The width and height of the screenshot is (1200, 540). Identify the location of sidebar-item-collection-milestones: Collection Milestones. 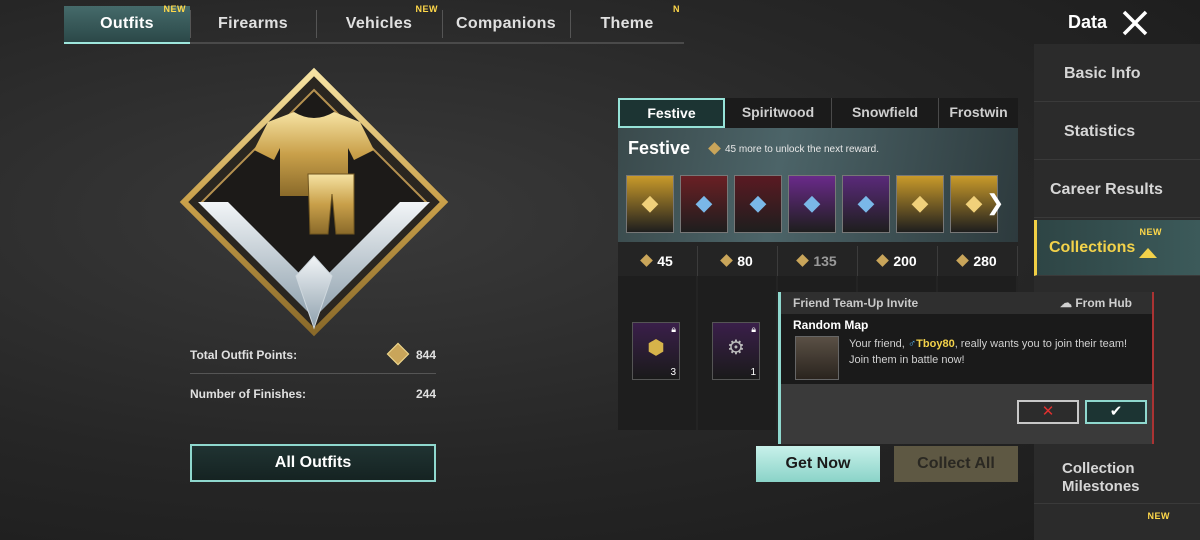
(1117, 478).